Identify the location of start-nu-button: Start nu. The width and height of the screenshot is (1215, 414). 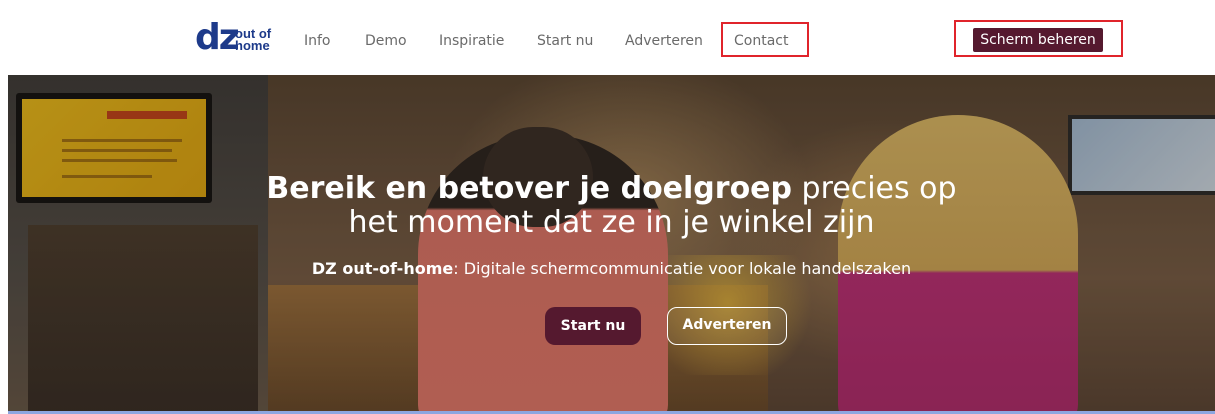
(593, 326).